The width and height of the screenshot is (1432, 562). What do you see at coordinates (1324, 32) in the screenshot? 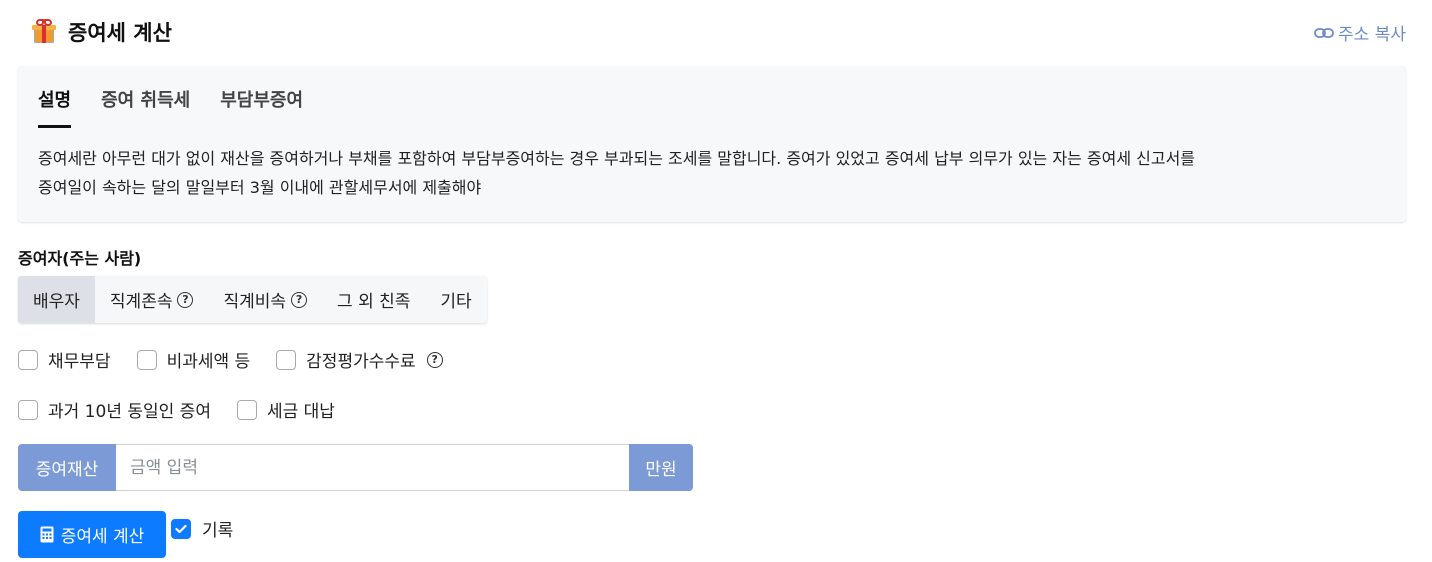
I see `link-icon` at bounding box center [1324, 32].